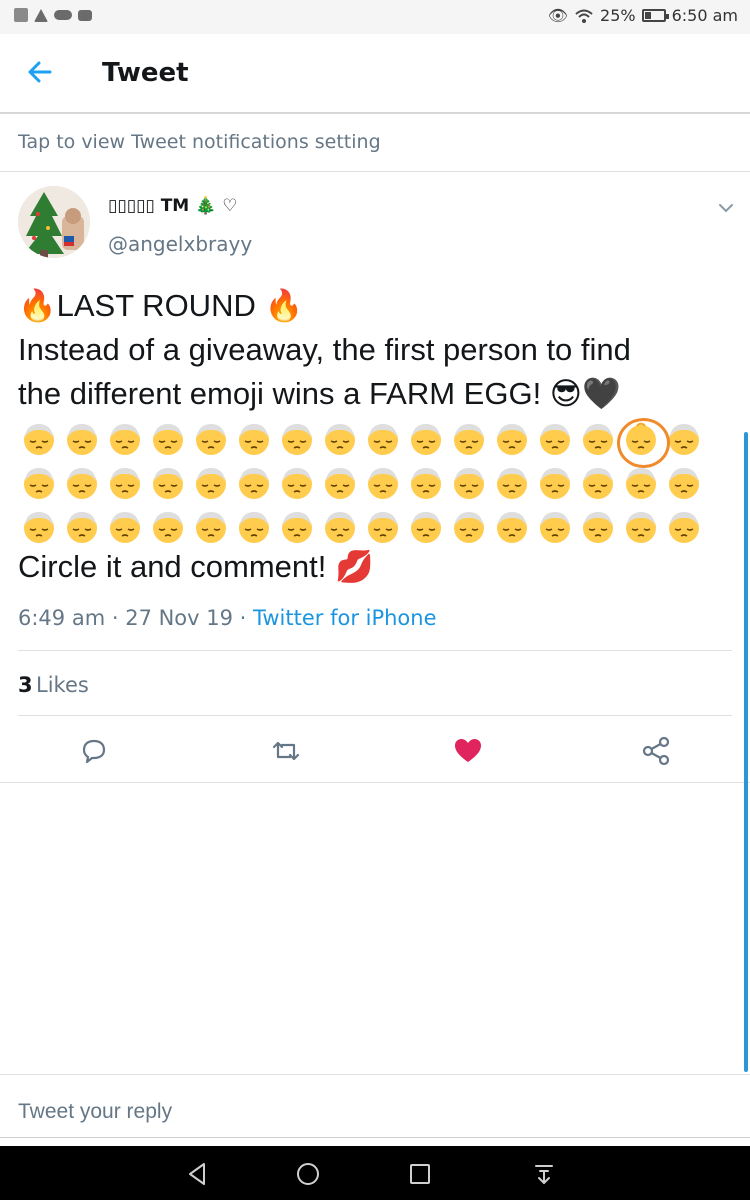  What do you see at coordinates (375, 1173) in the screenshot?
I see `system-nav-bar` at bounding box center [375, 1173].